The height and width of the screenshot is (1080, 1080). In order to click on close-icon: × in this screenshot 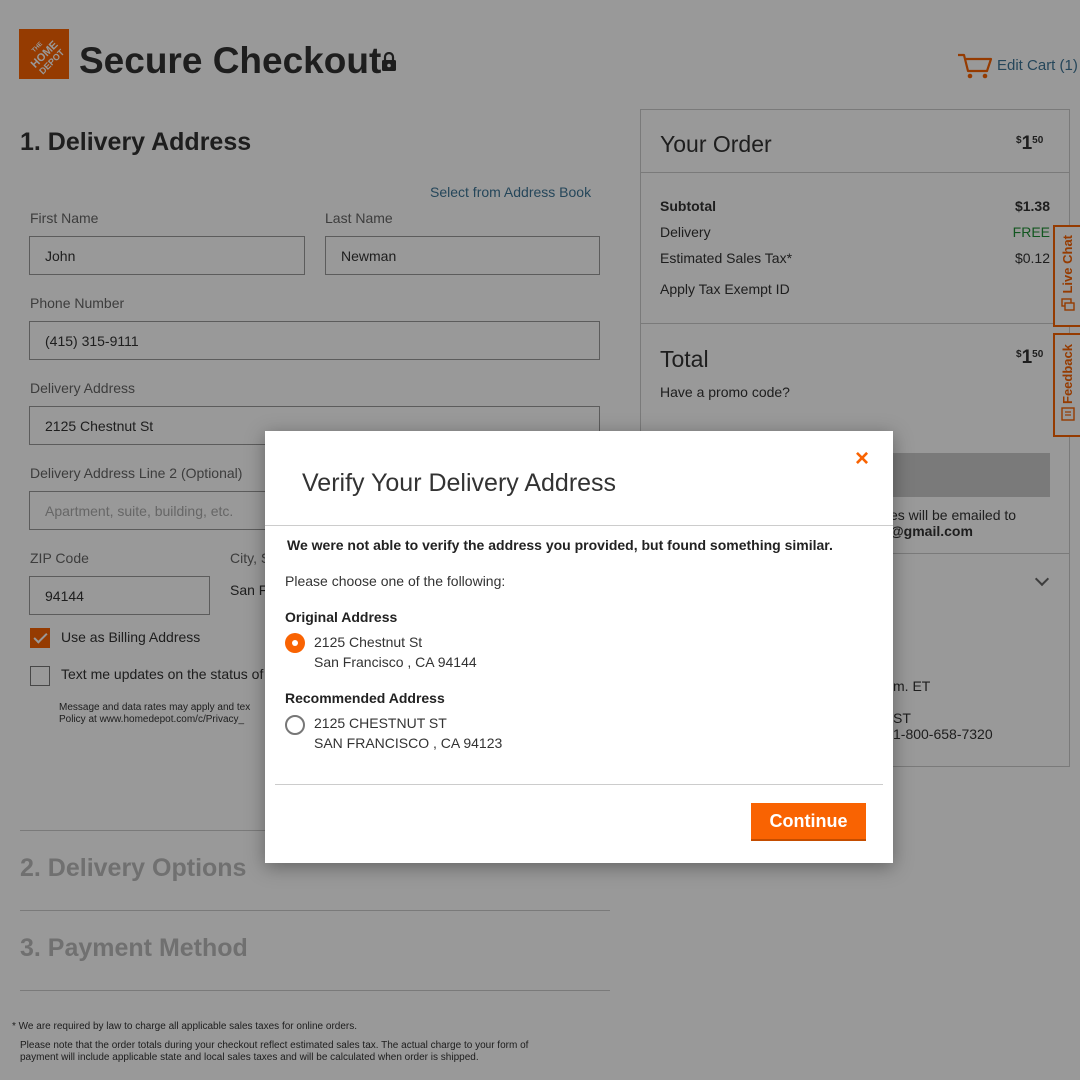, I will do `click(862, 459)`.